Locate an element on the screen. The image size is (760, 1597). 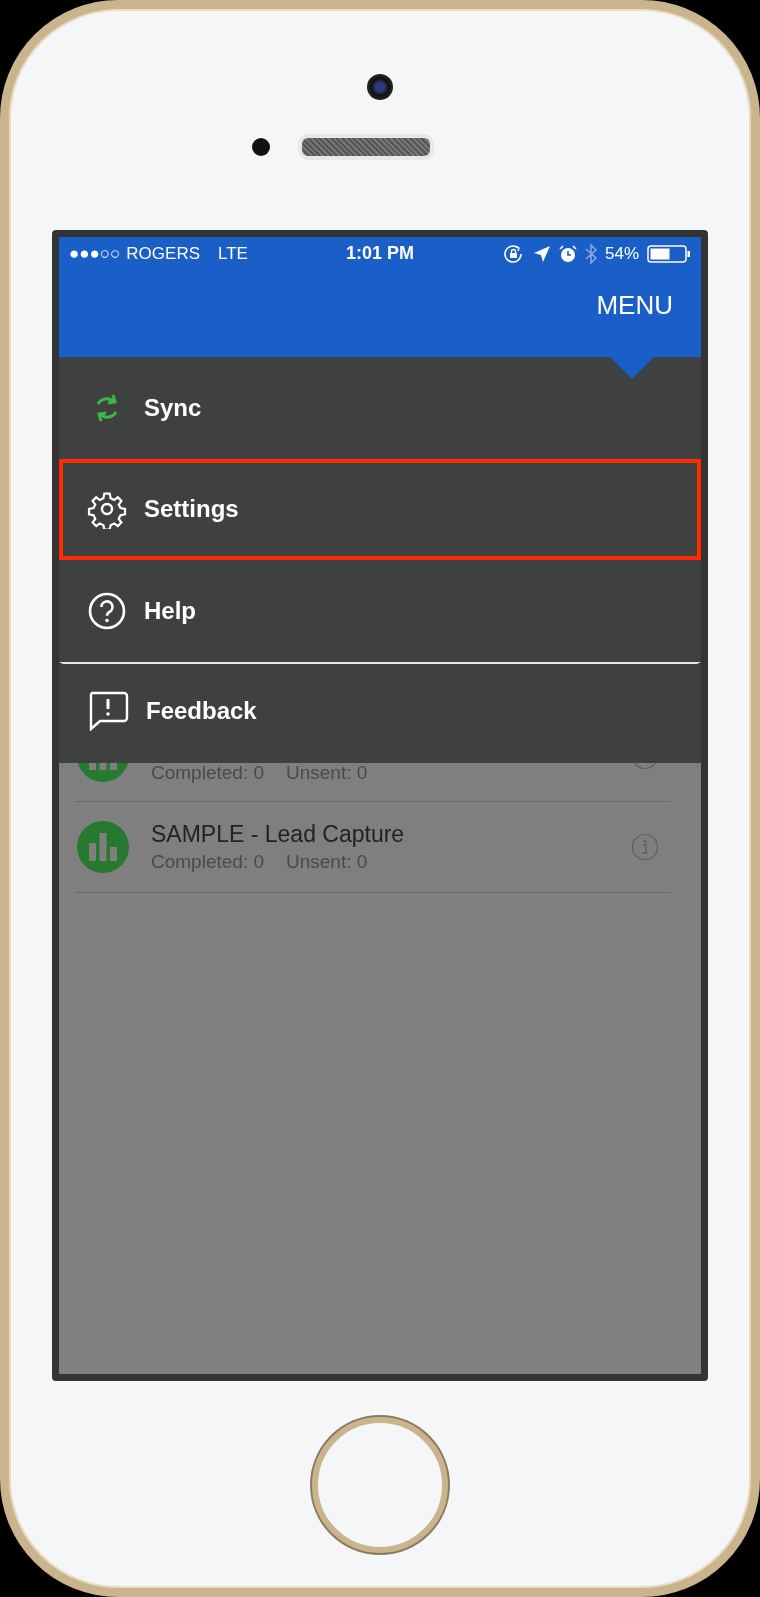
alarm-clock-icon is located at coordinates (567, 253).